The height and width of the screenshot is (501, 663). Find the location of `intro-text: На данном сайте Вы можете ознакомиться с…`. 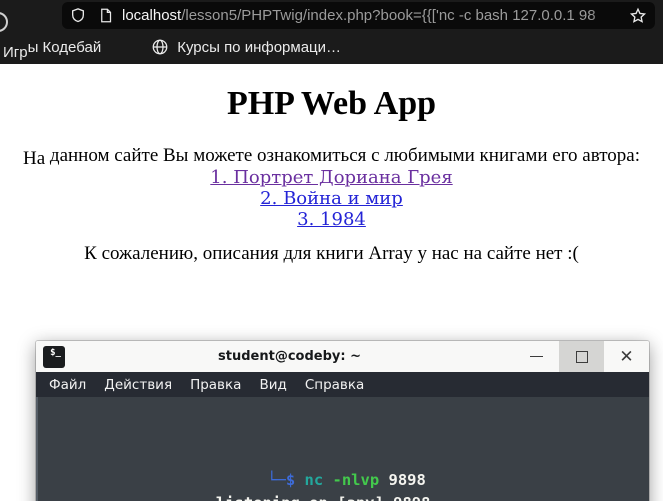

intro-text: На данном сайте Вы можете ознакомиться с… is located at coordinates (331, 157).